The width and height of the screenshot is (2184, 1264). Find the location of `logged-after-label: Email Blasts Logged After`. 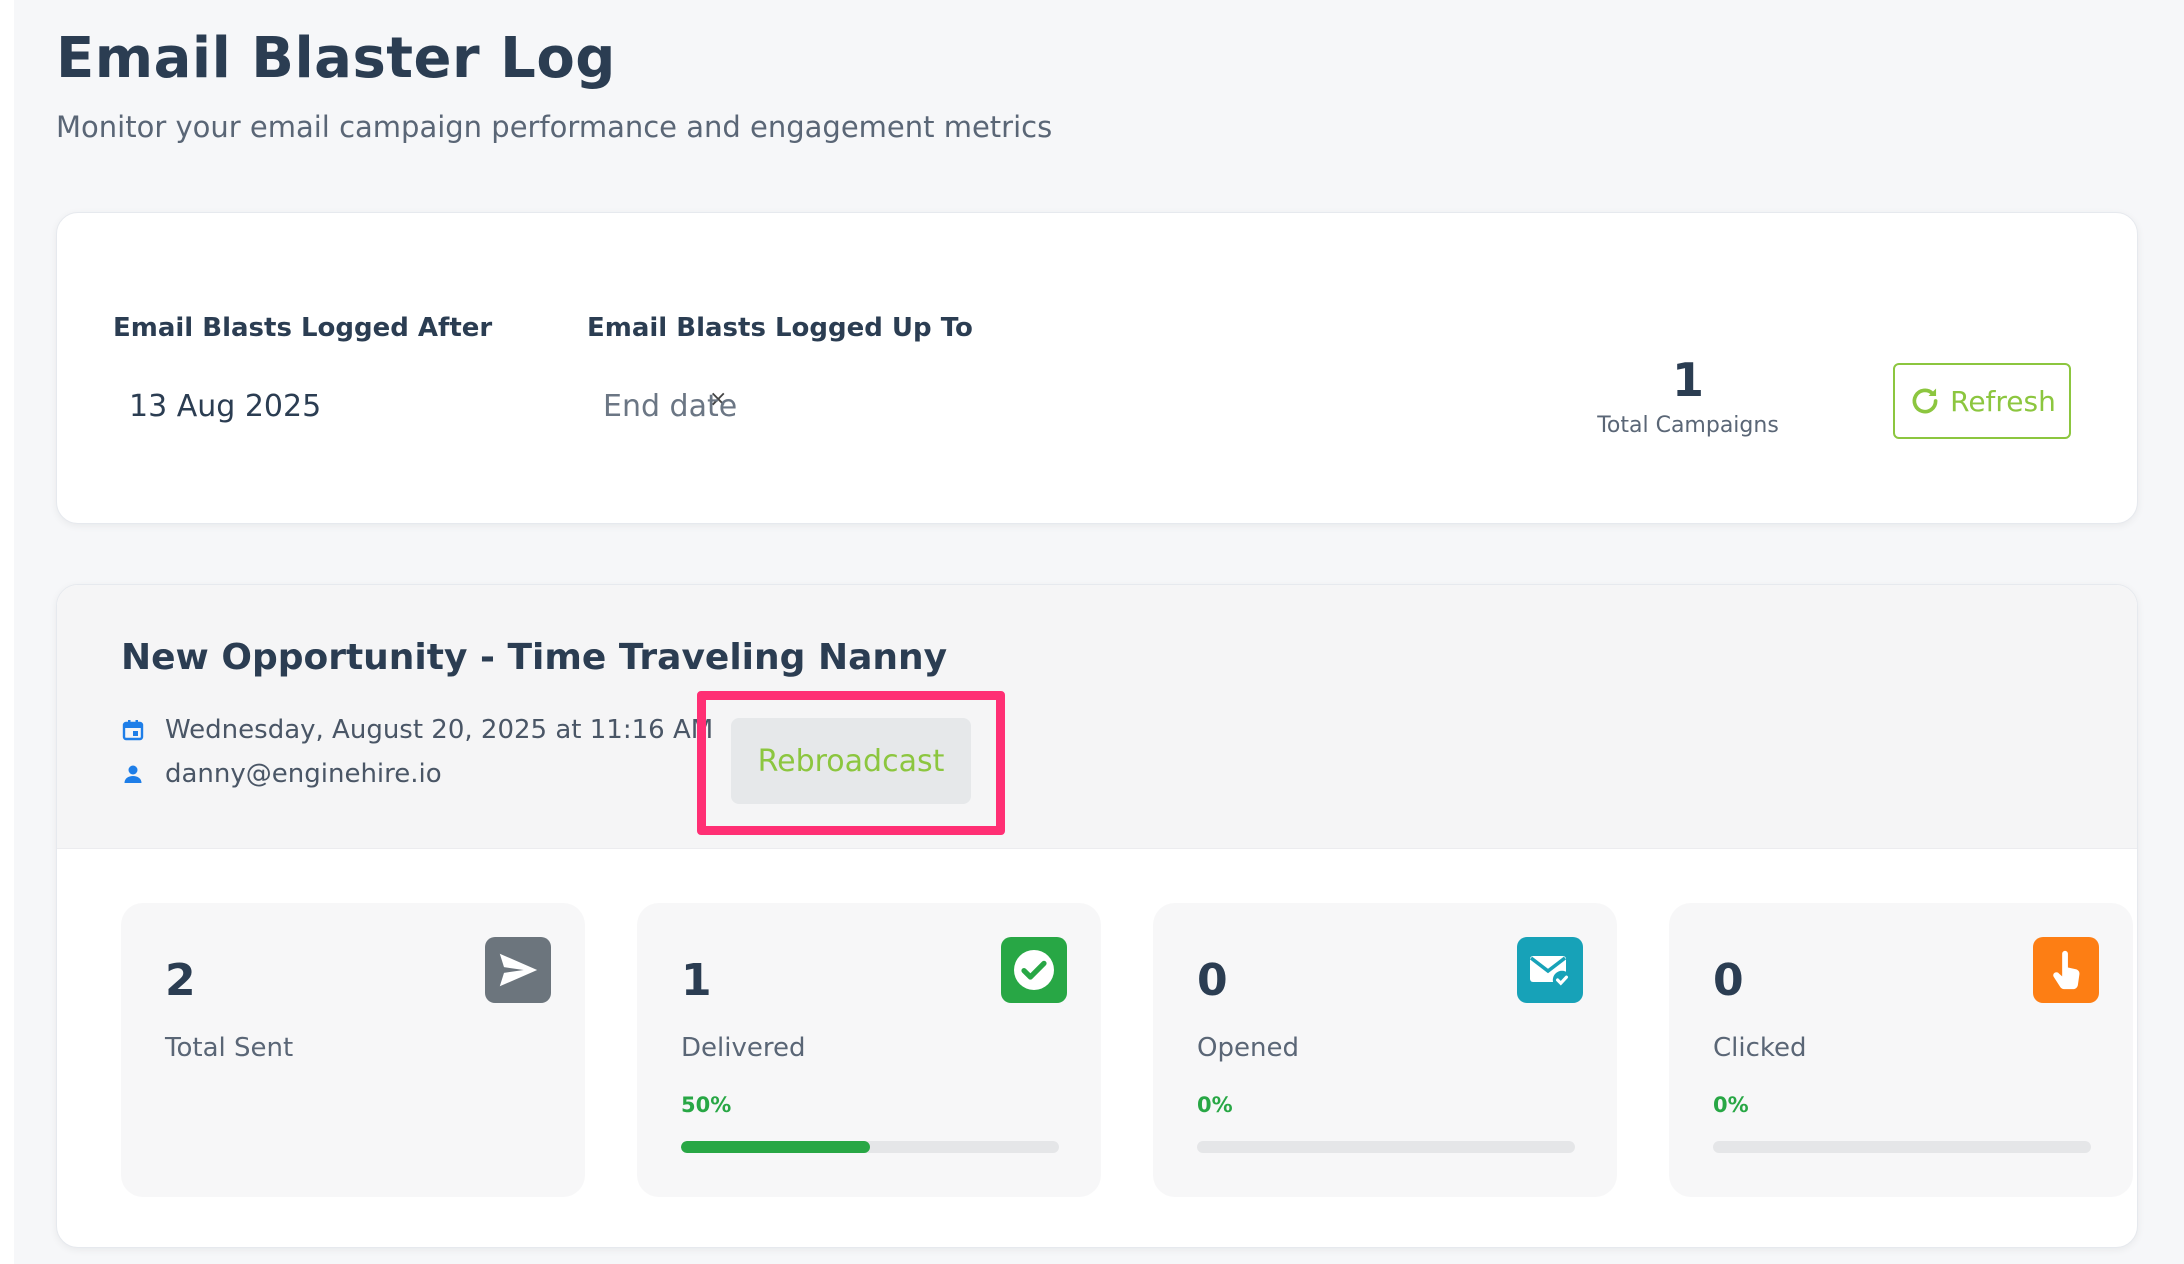

logged-after-label: Email Blasts Logged After is located at coordinates (303, 328).